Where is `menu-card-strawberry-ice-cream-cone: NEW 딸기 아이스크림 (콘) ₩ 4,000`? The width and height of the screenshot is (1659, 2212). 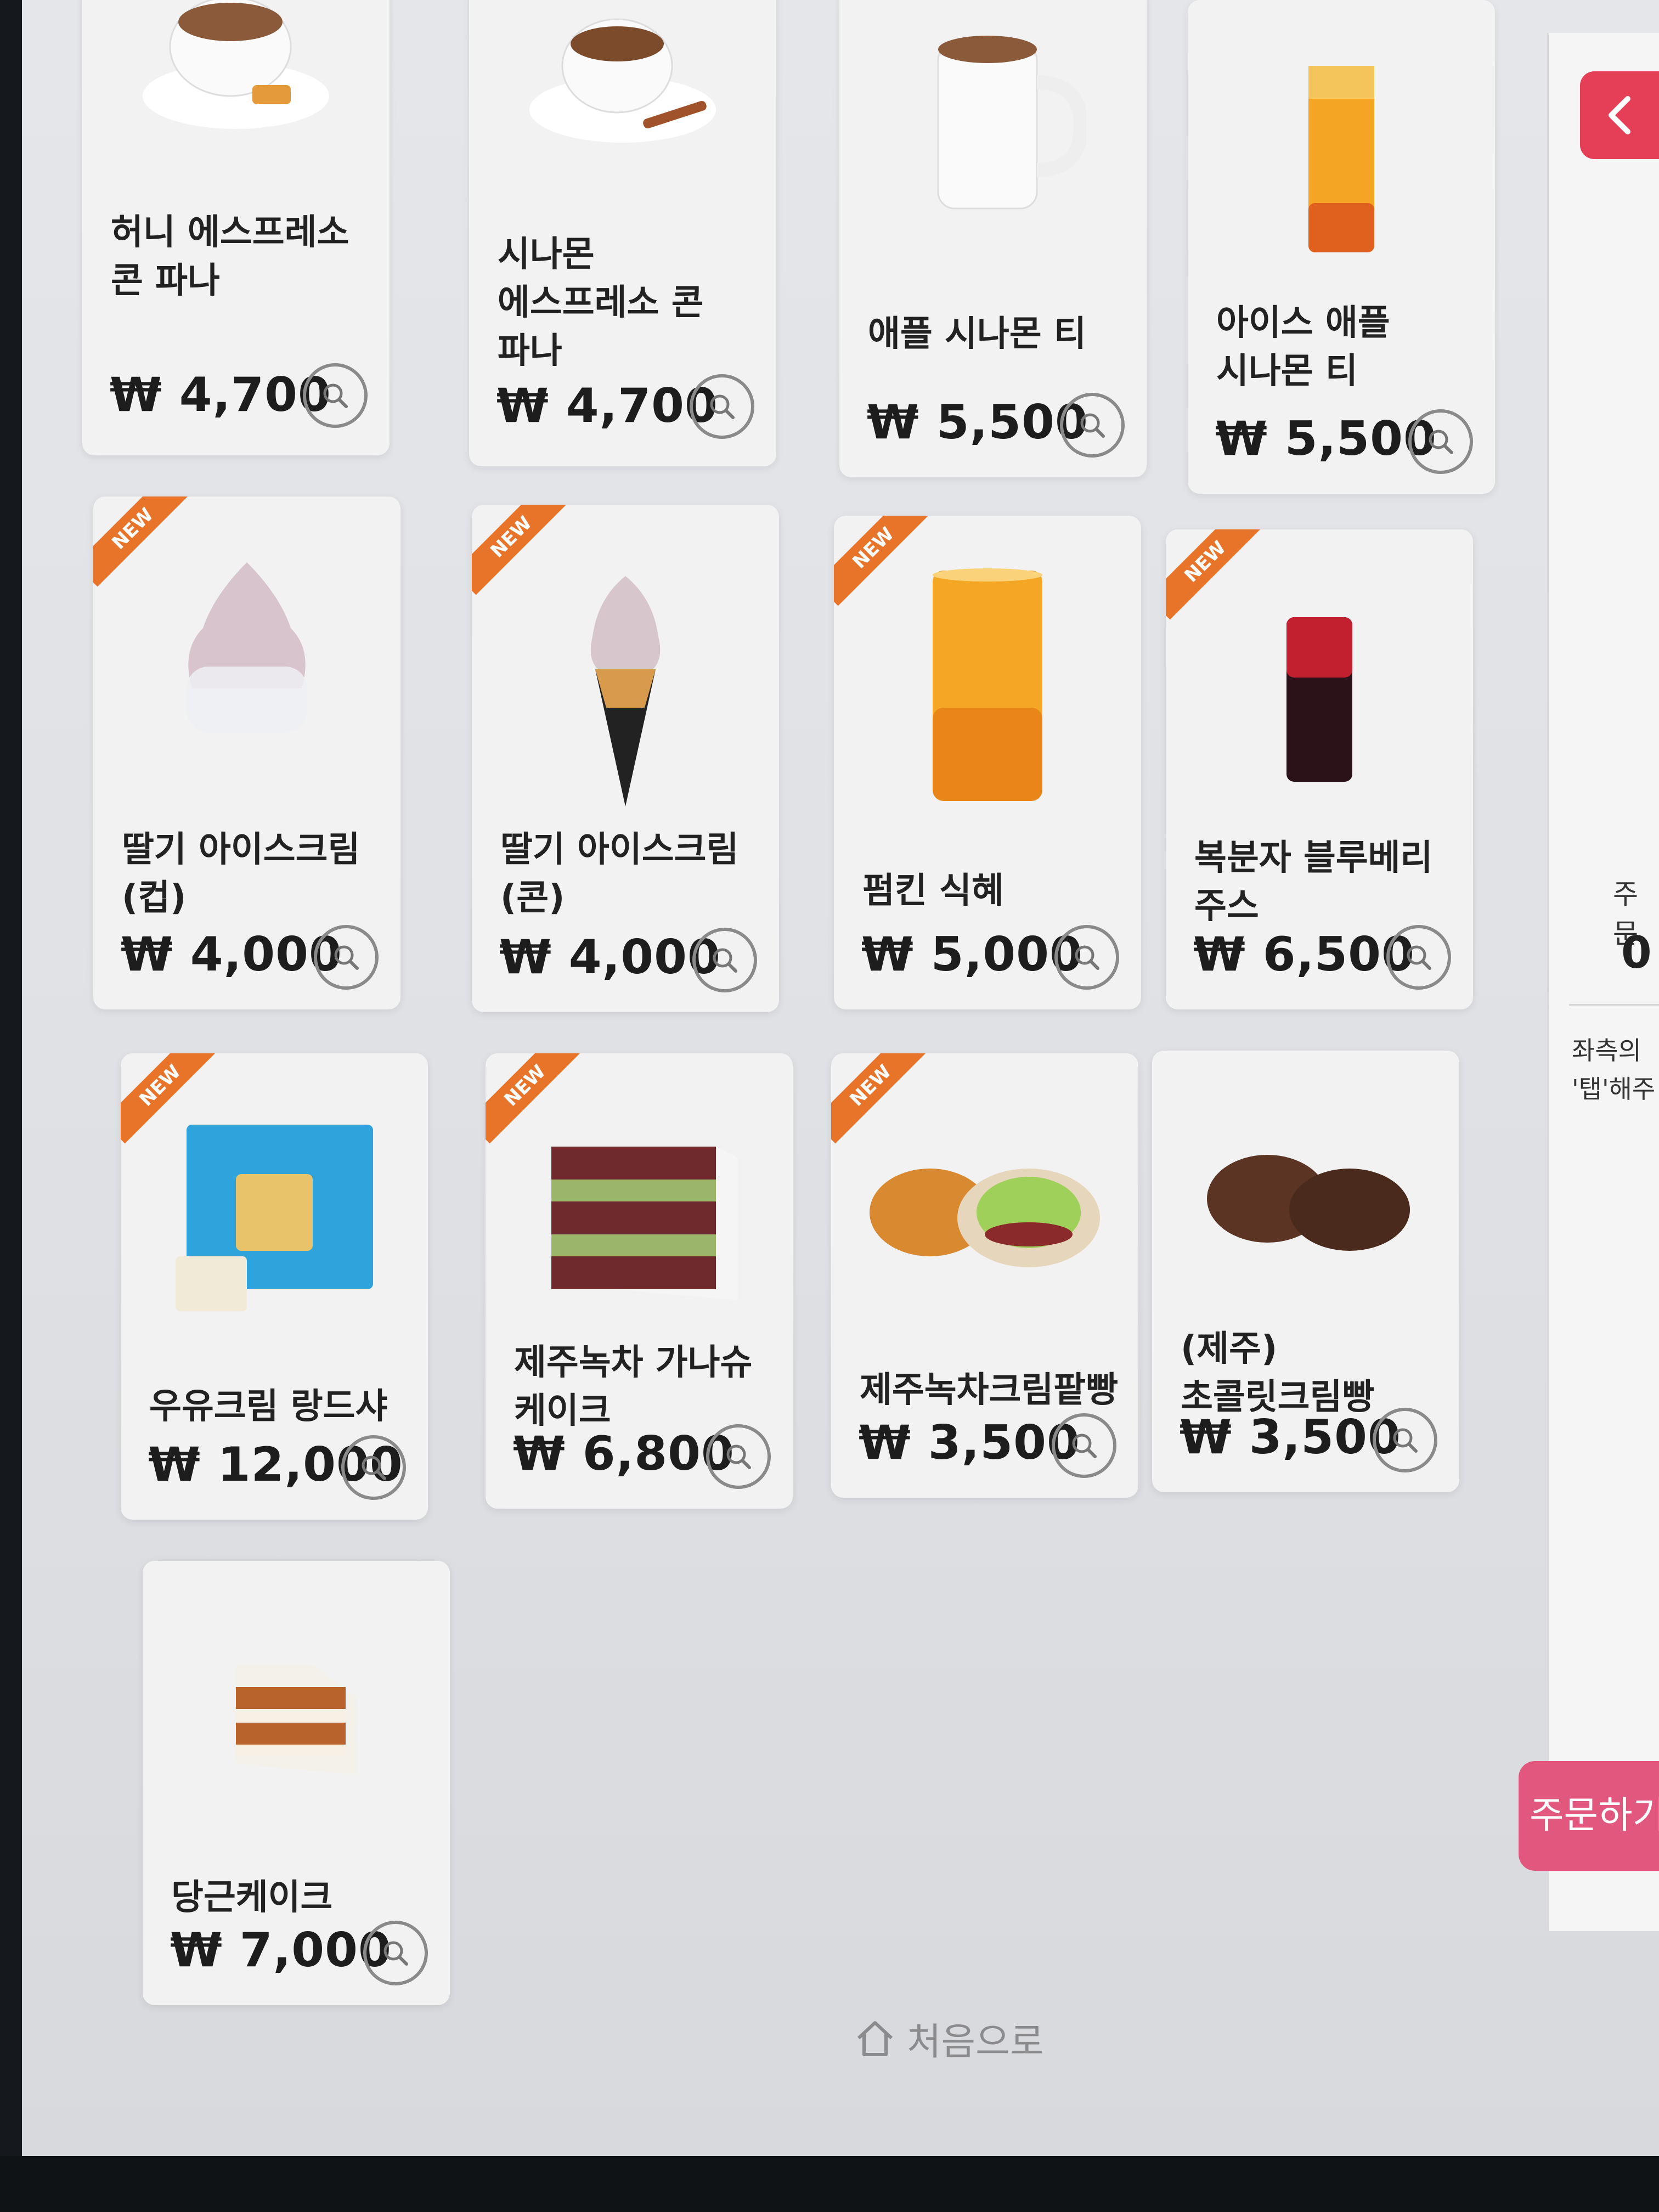 menu-card-strawberry-ice-cream-cone: NEW 딸기 아이스크림 (콘) ₩ 4,000 is located at coordinates (625, 758).